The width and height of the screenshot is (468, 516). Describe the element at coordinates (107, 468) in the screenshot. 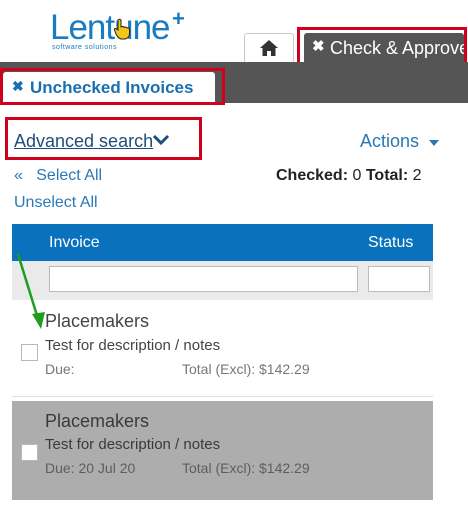

I see `due-date-value: 20 Jul 20` at that location.